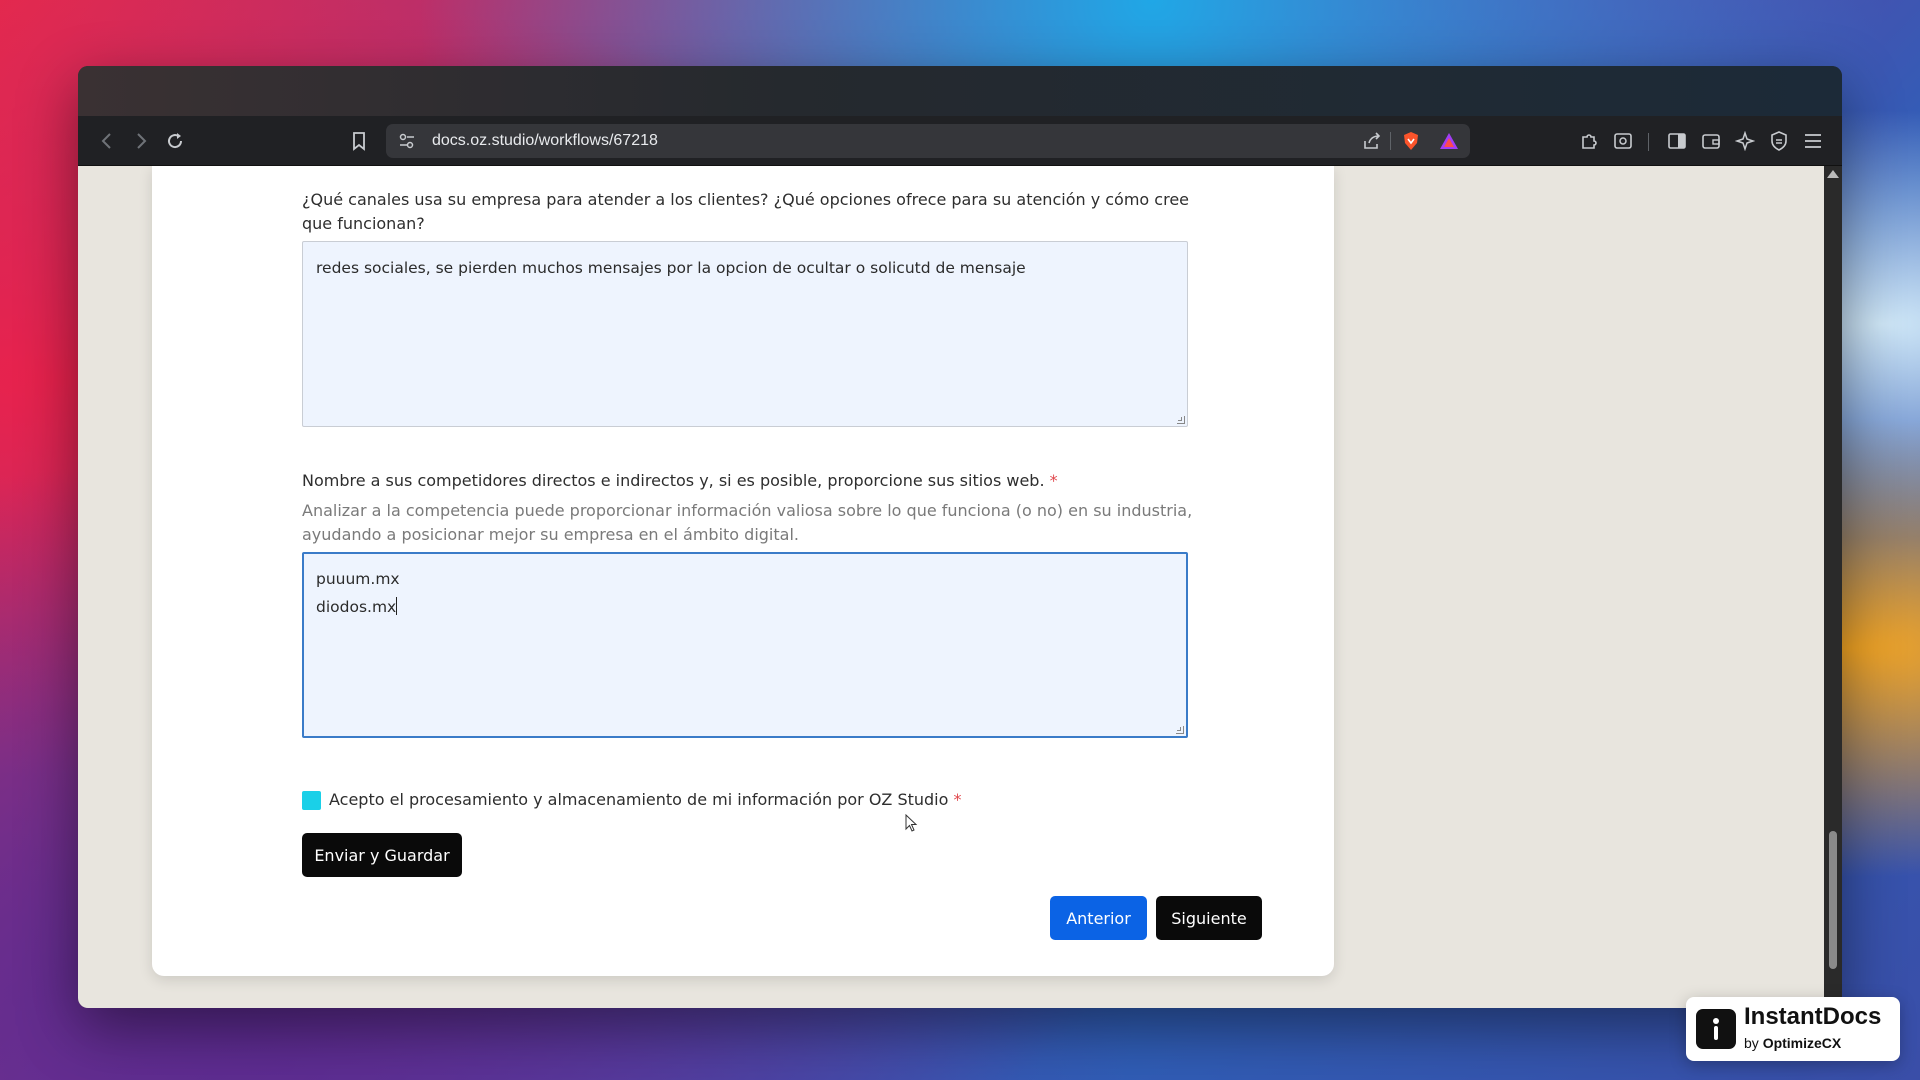  What do you see at coordinates (1833, 587) in the screenshot?
I see `scrollbar` at bounding box center [1833, 587].